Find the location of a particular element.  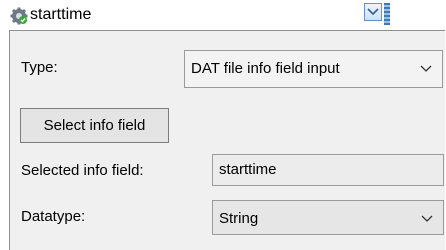

selected-info-field-value: starttime is located at coordinates (328, 170).